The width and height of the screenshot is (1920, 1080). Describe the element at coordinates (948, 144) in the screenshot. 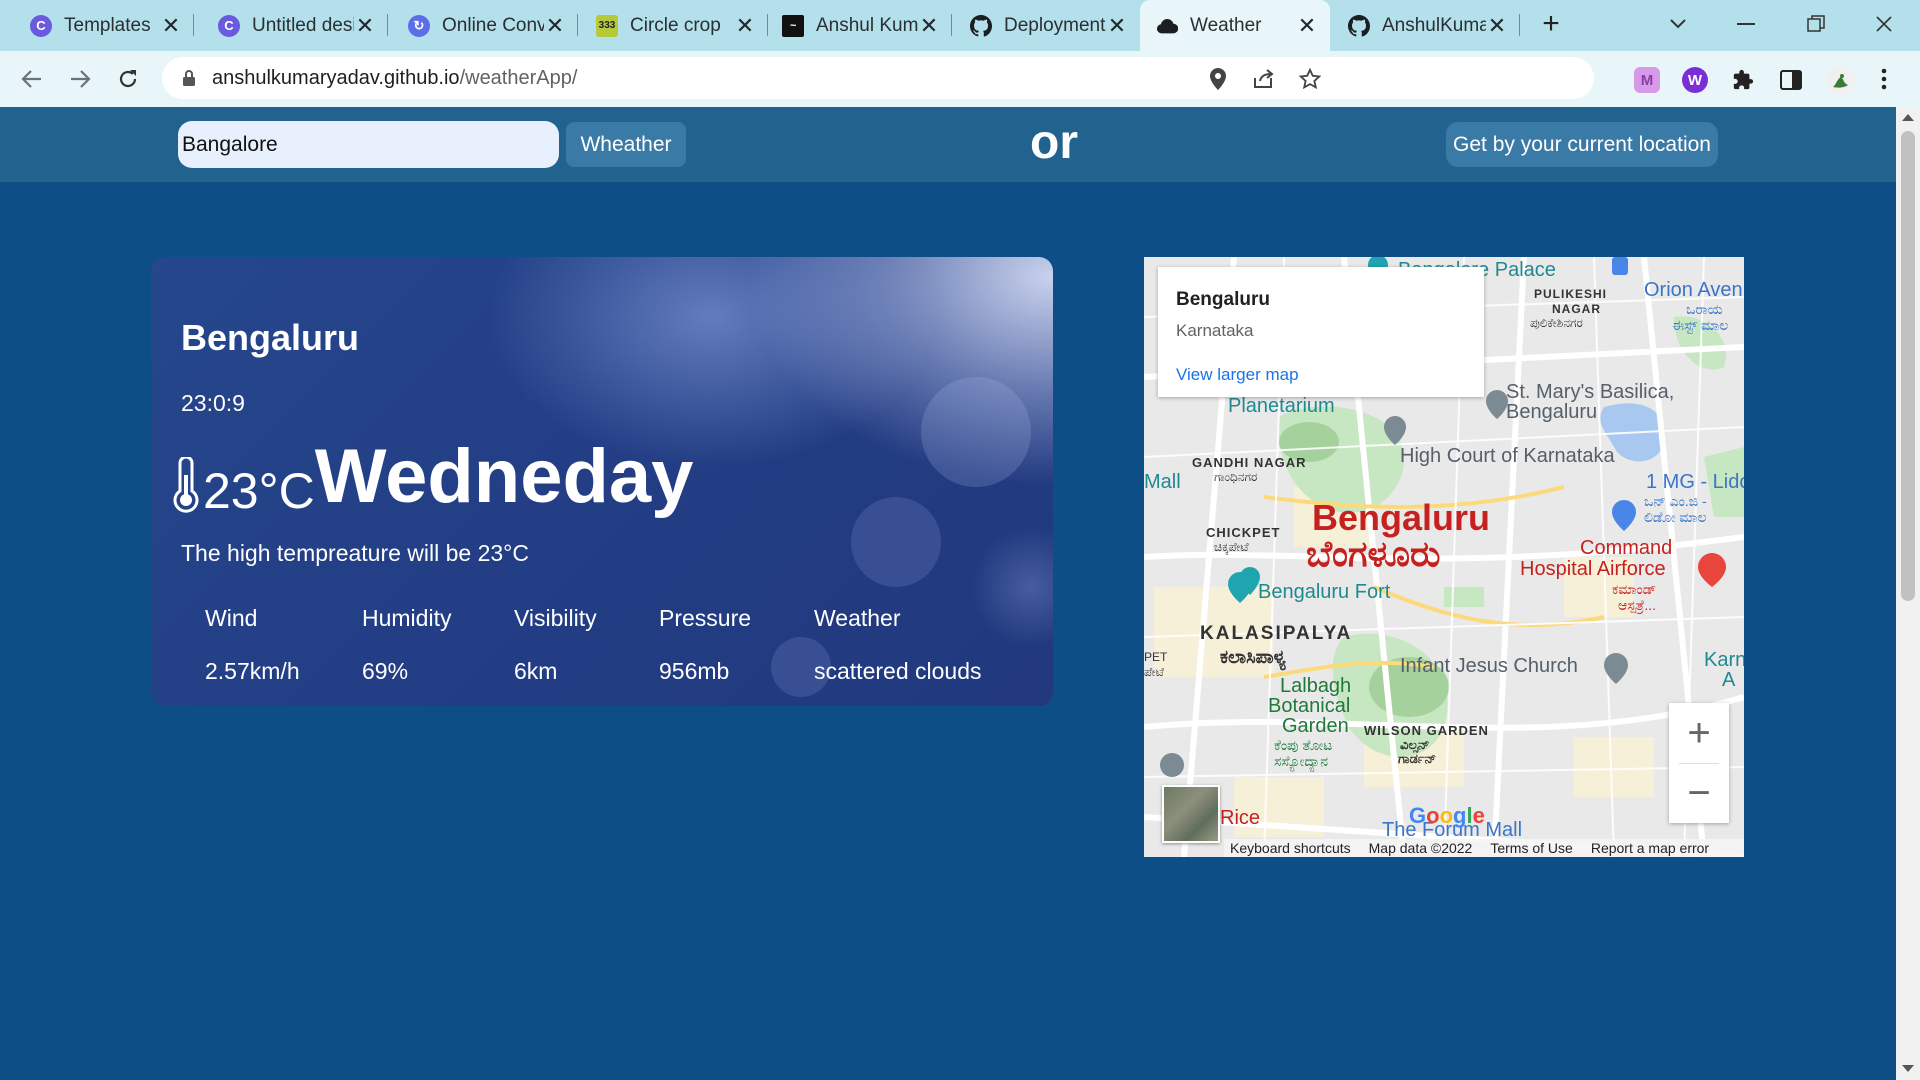

I see `app-navbar: Wheather or Get by your current location` at that location.